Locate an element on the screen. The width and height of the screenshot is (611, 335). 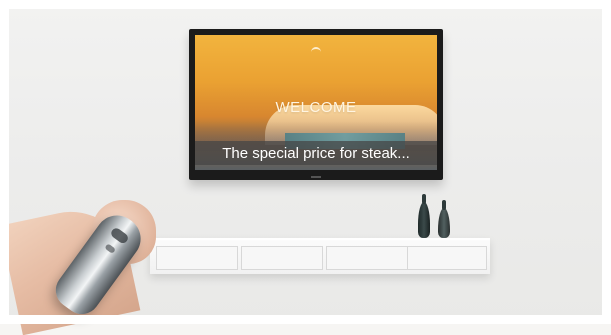
crest-shape is located at coordinates (316, 51).